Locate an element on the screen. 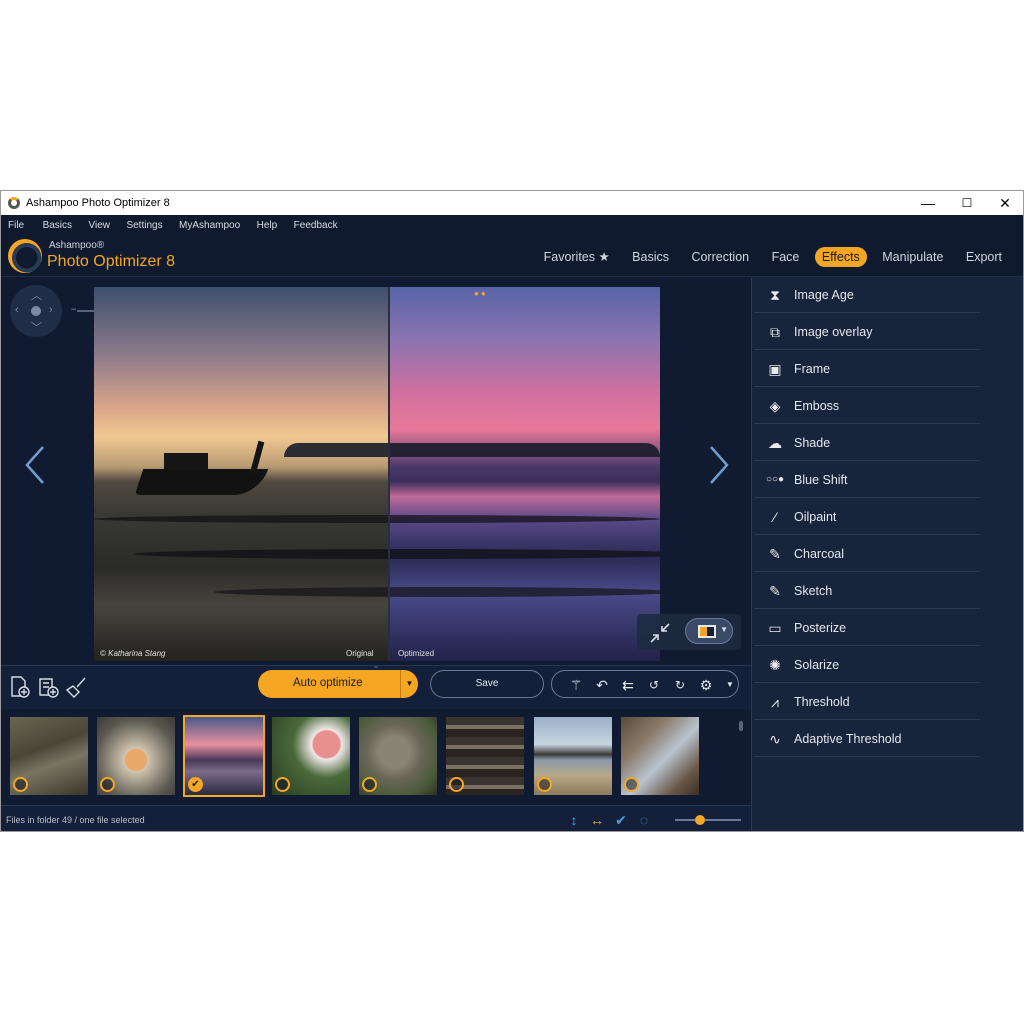 The image size is (1024, 1024). effect-shade: ☁ Shade is located at coordinates (867, 443).